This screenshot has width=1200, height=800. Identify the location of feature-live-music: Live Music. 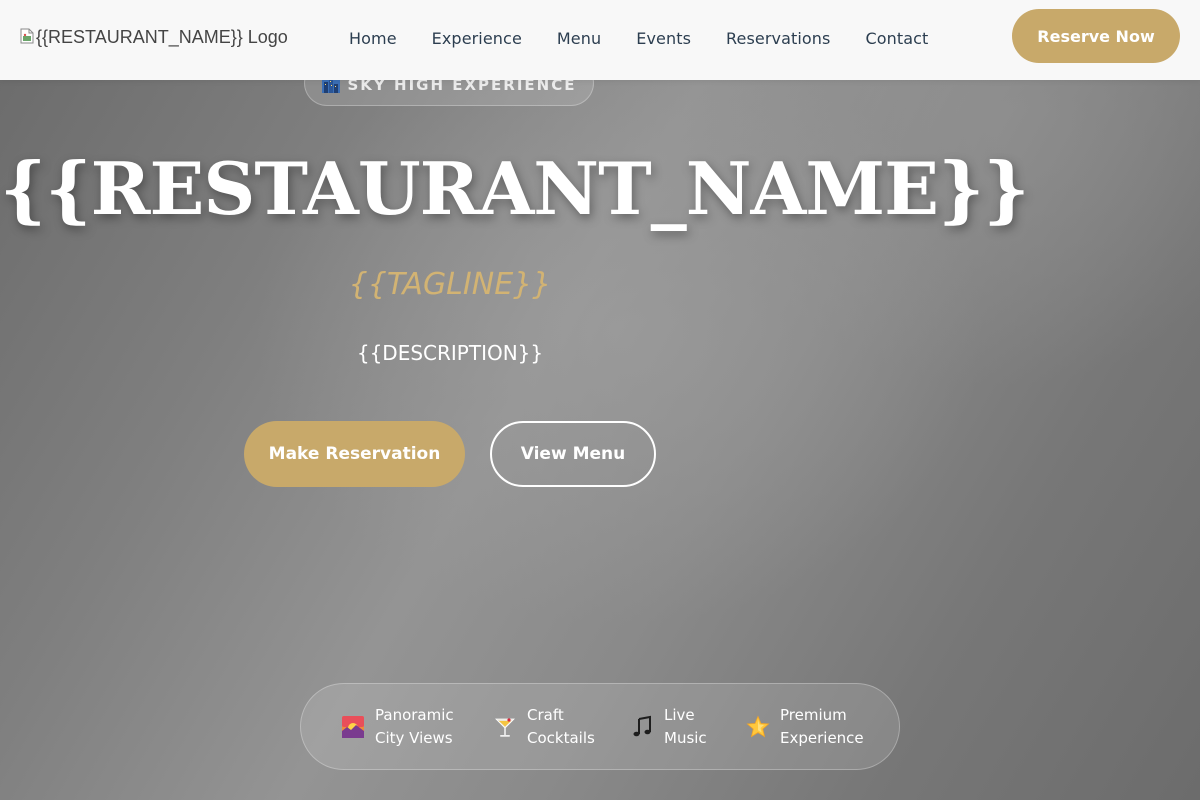
(668, 726).